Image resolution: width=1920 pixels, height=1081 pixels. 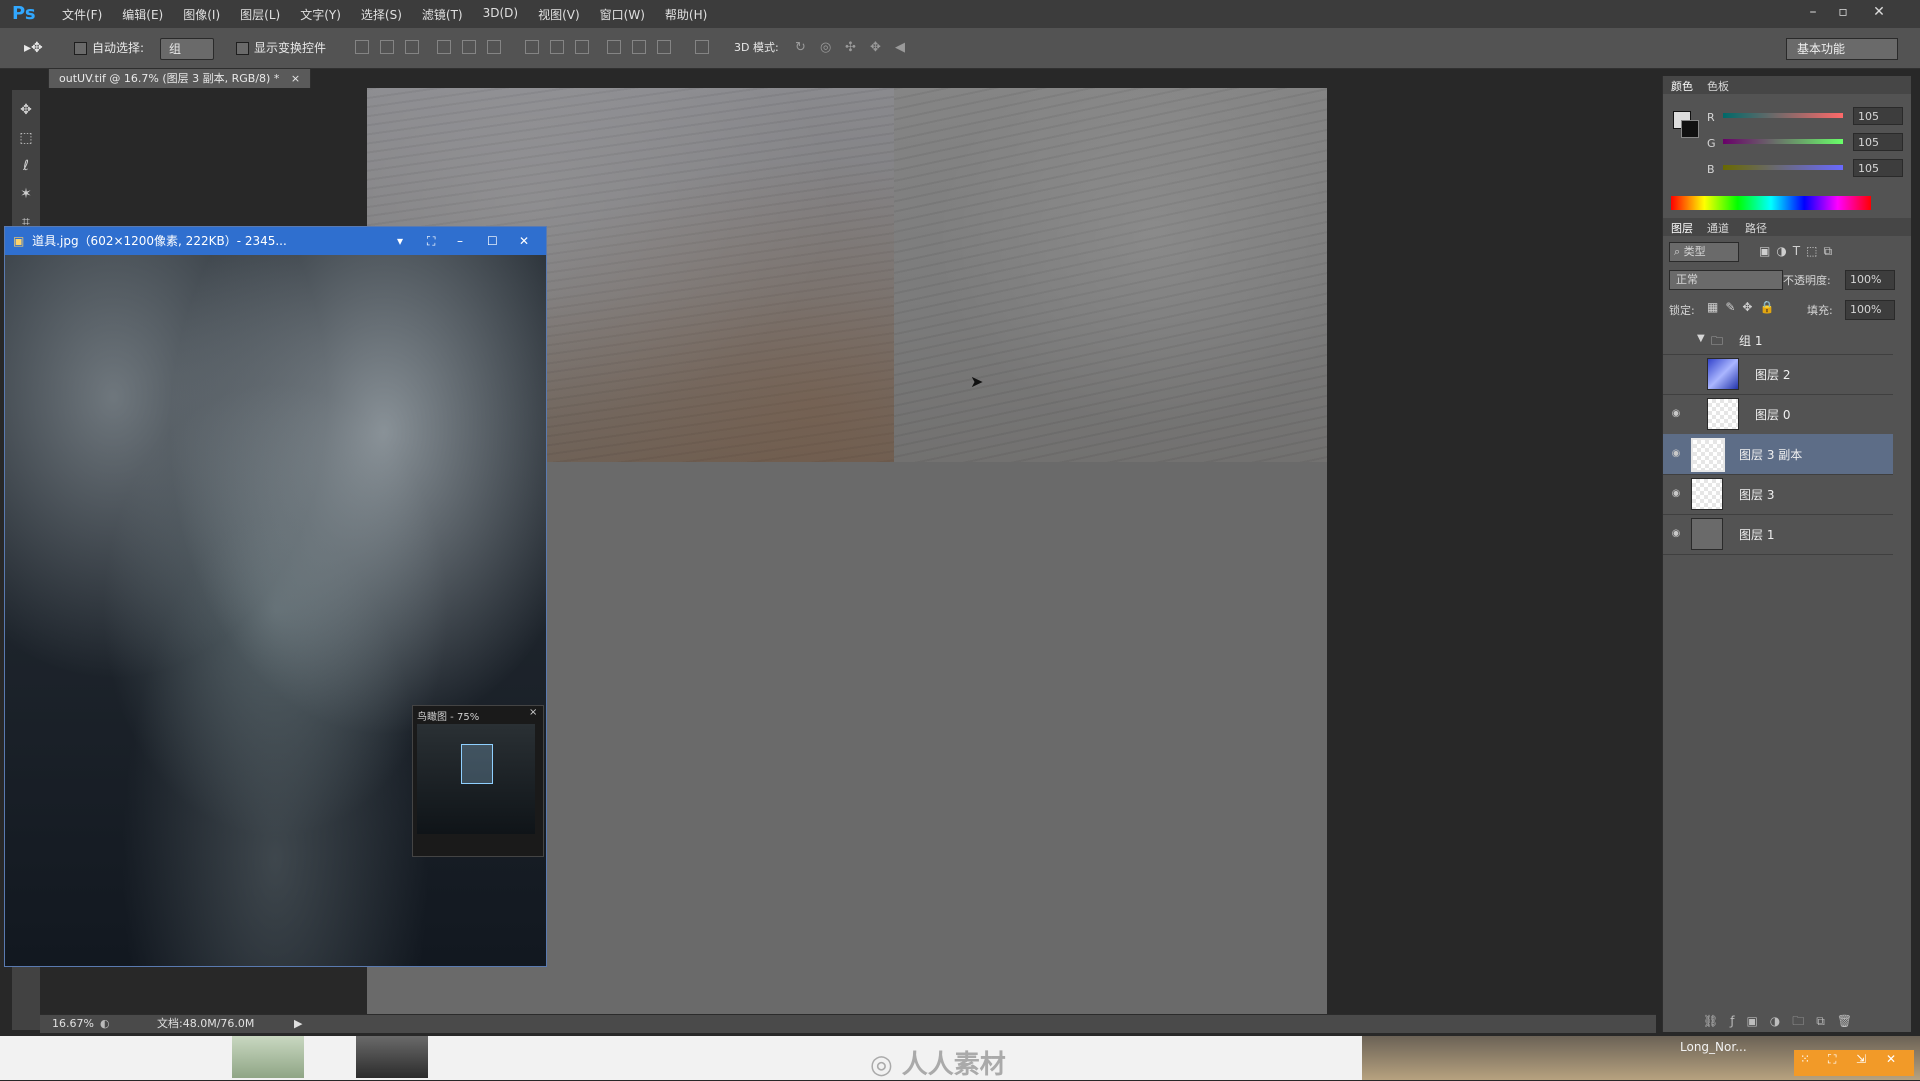 What do you see at coordinates (500, 14) in the screenshot?
I see `menu-3d: 3D(D)` at bounding box center [500, 14].